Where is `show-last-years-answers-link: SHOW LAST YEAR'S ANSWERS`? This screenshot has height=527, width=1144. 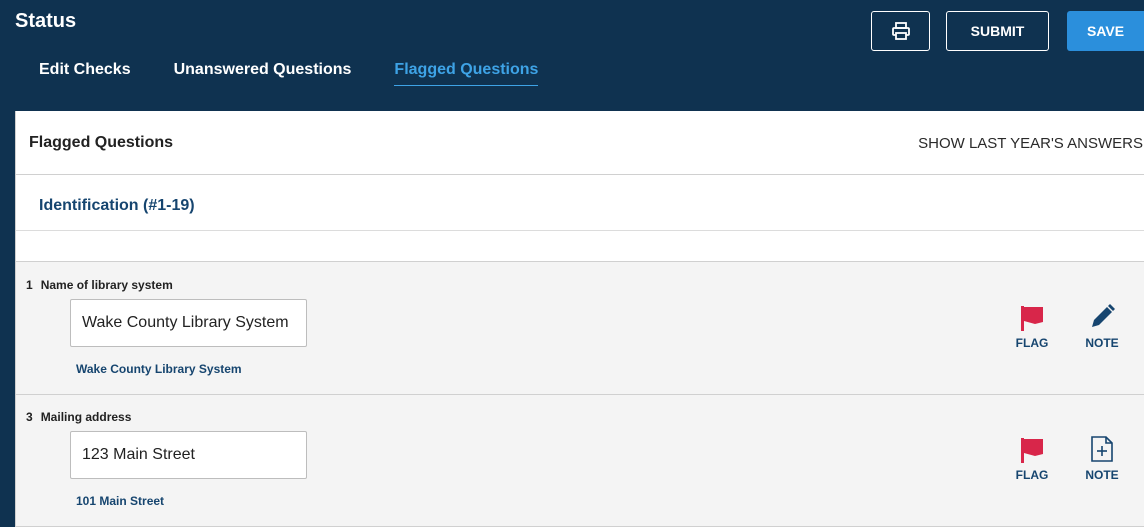
show-last-years-answers-link: SHOW LAST YEAR'S ANSWERS is located at coordinates (1030, 143).